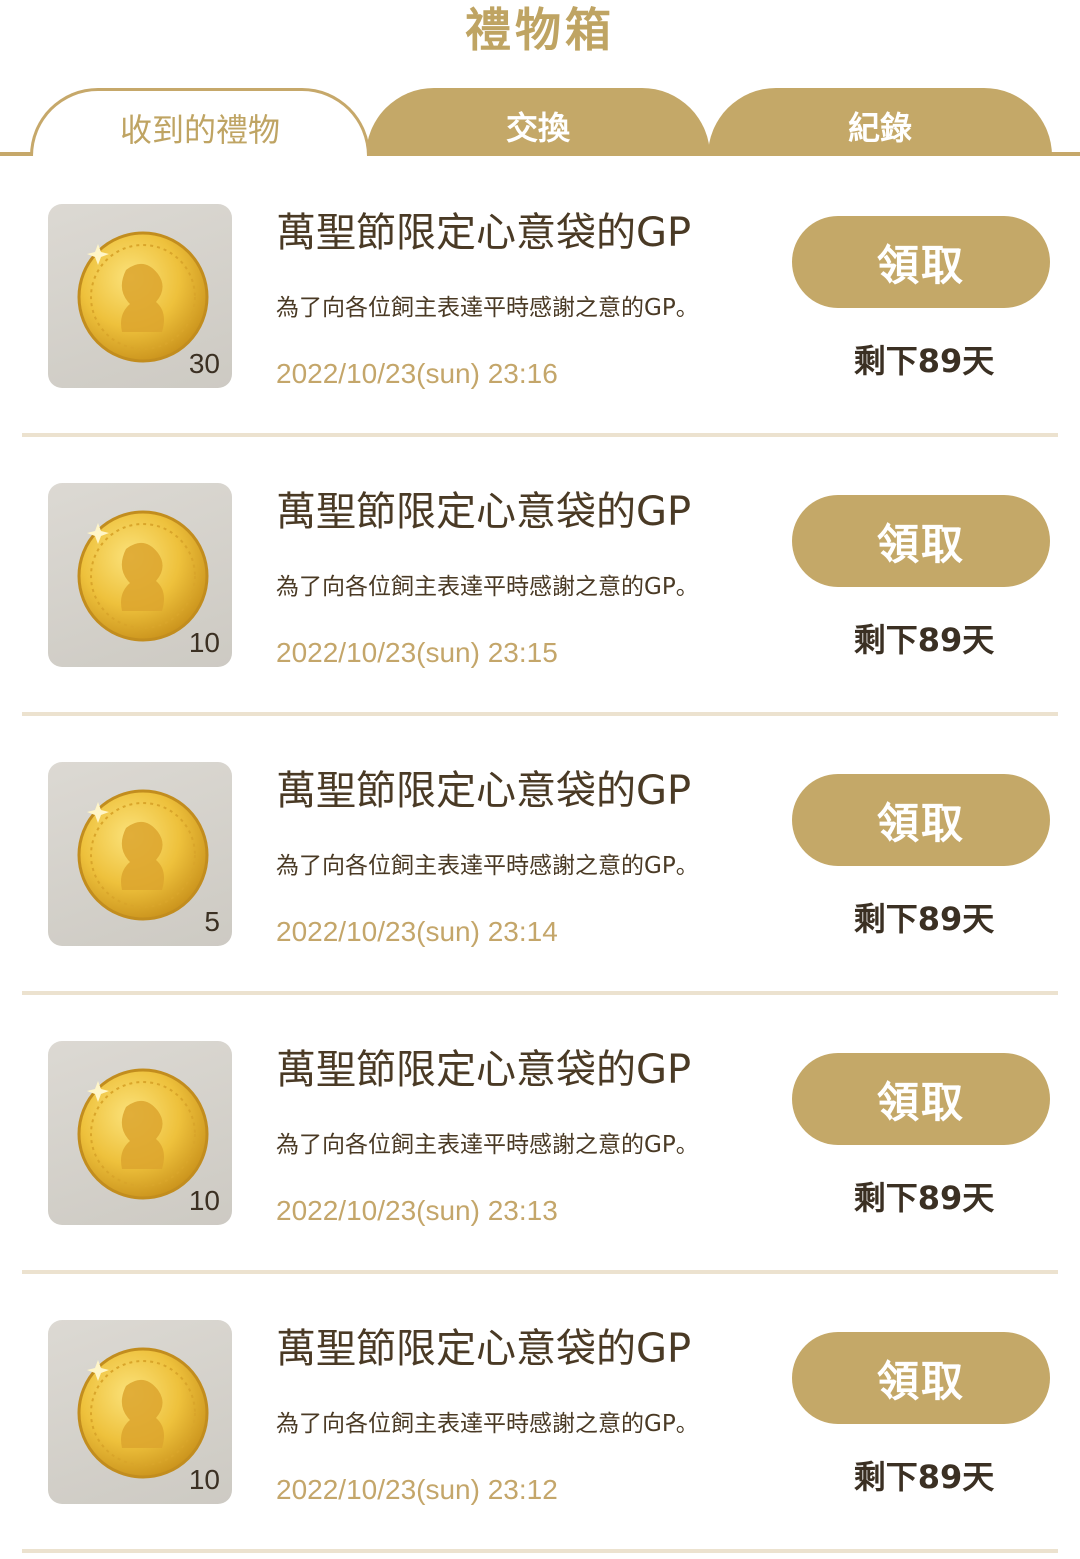 This screenshot has height=1559, width=1080. I want to click on gift-date: 2022/10/23(sun) 23:16, so click(417, 373).